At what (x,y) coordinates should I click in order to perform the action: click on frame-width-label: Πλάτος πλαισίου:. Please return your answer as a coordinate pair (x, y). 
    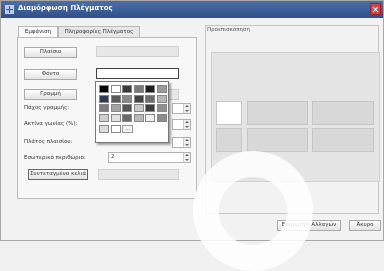
    Looking at the image, I should click on (48, 142).